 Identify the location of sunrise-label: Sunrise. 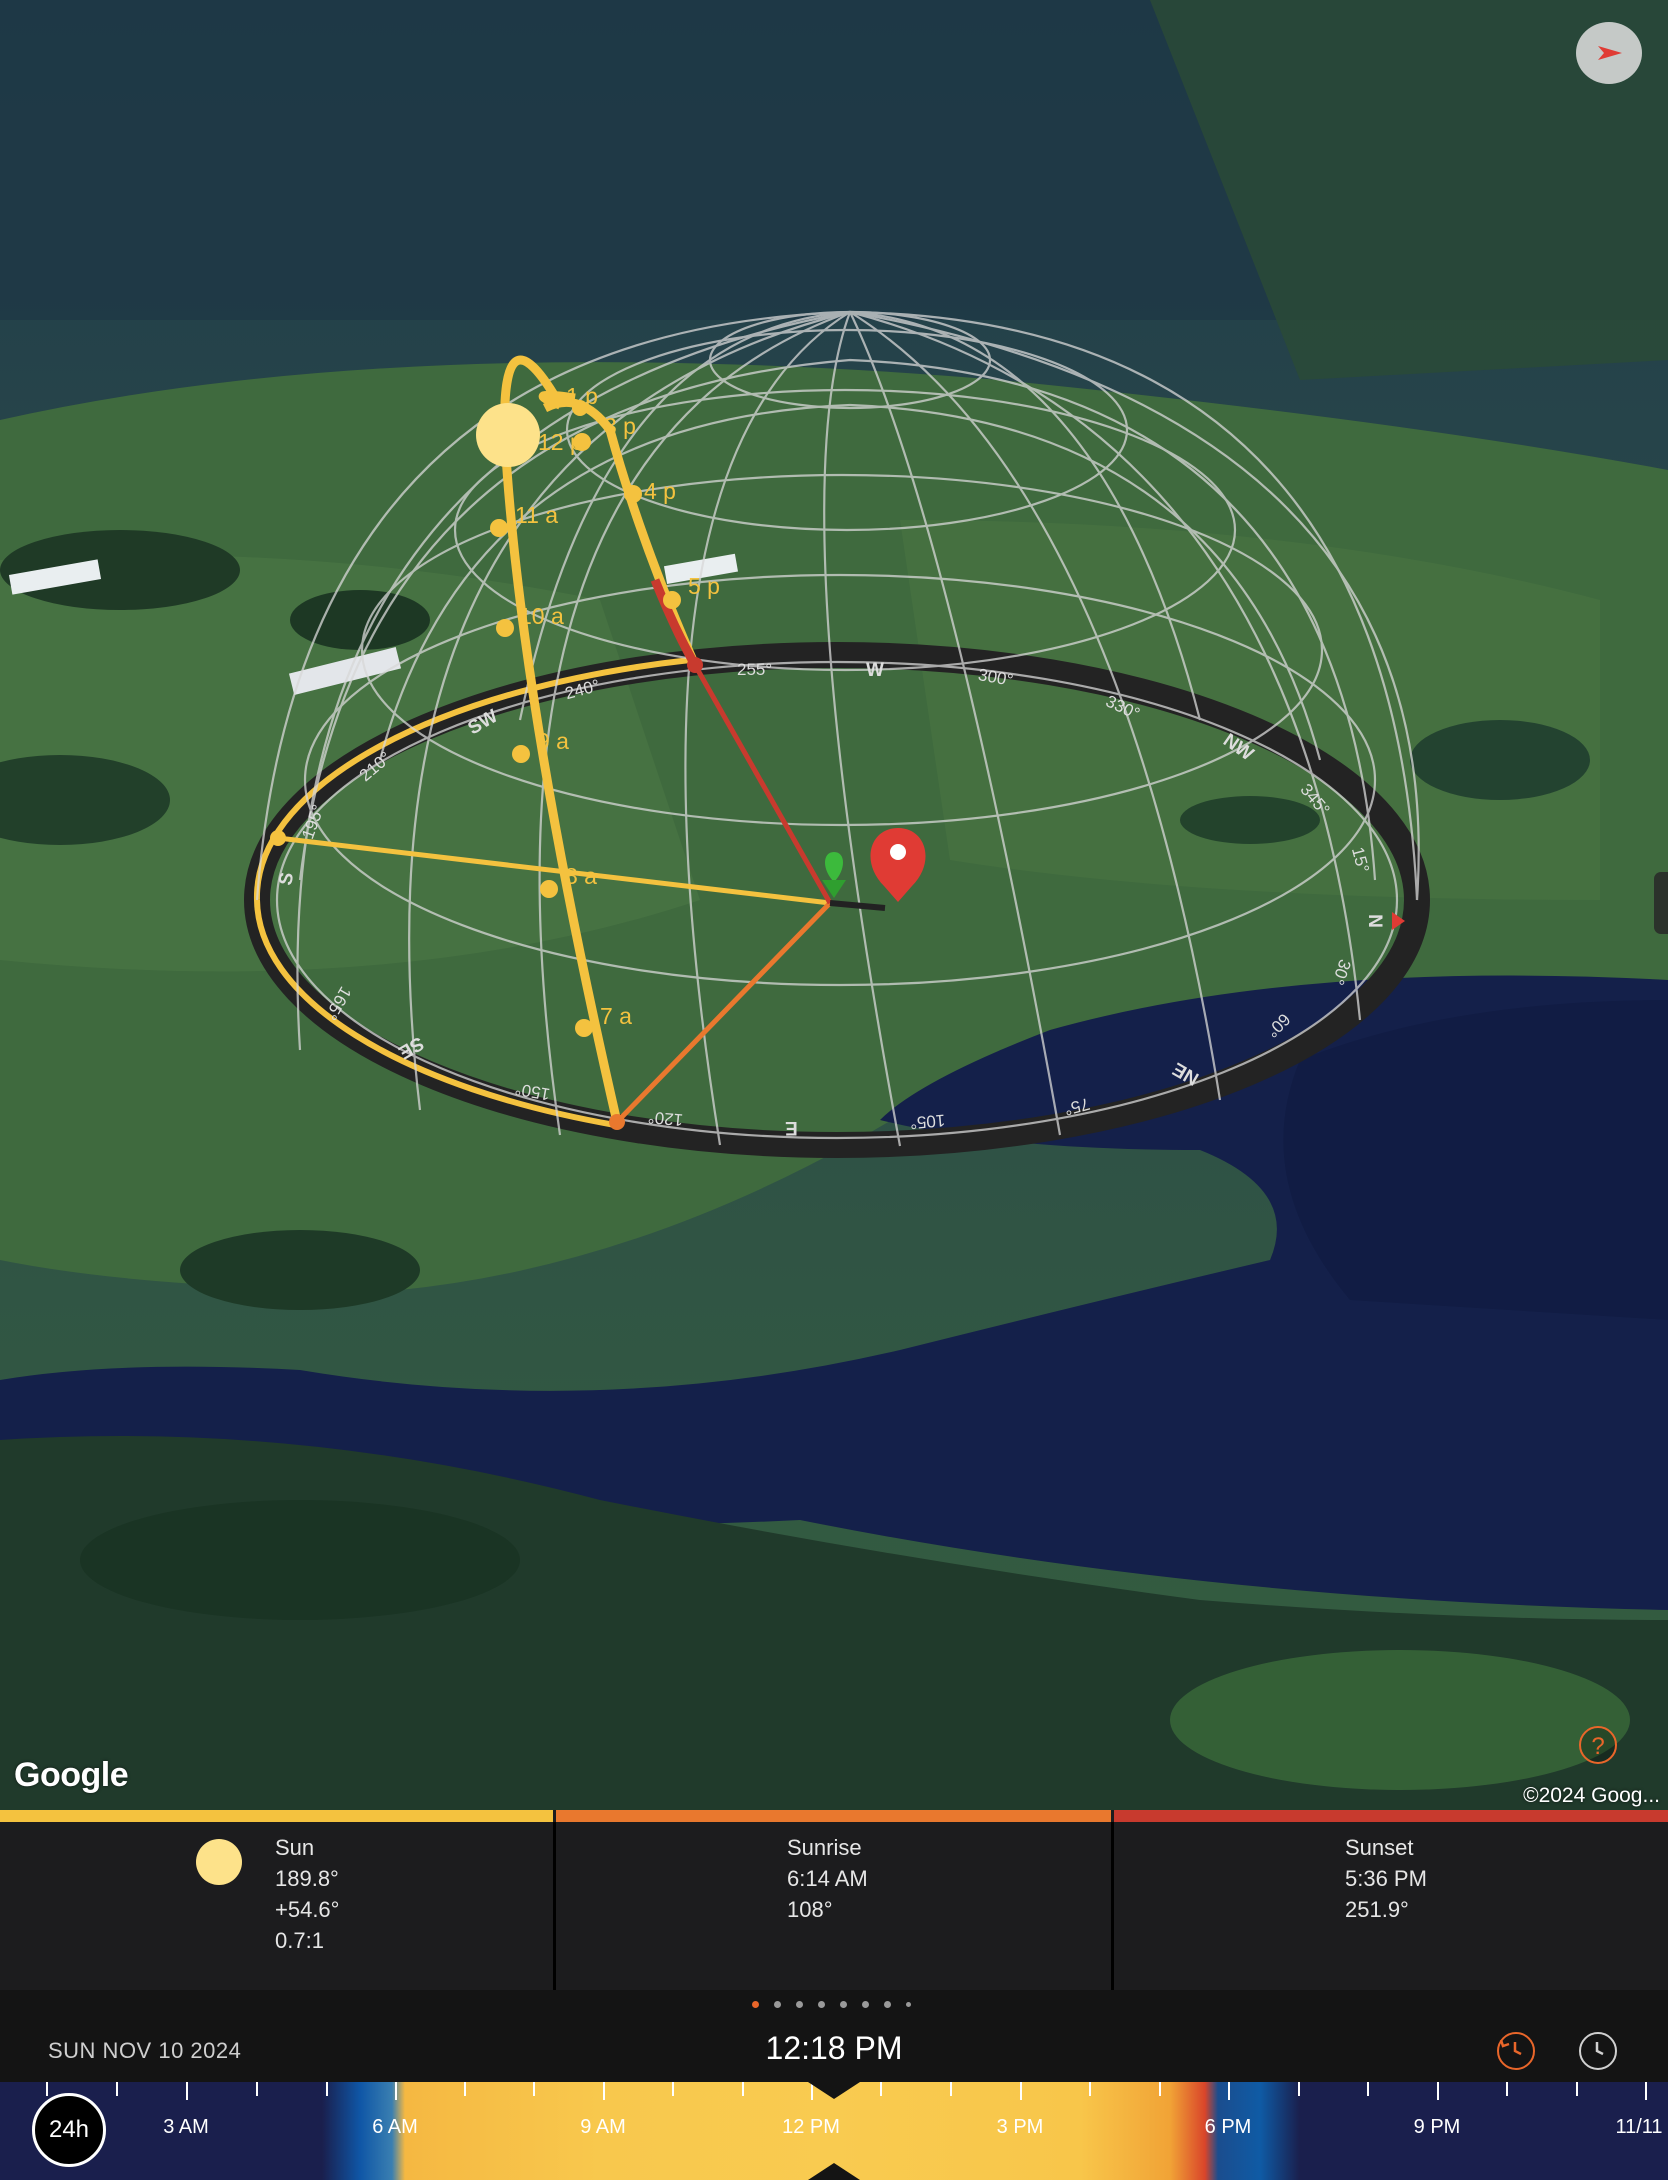
(824, 1847).